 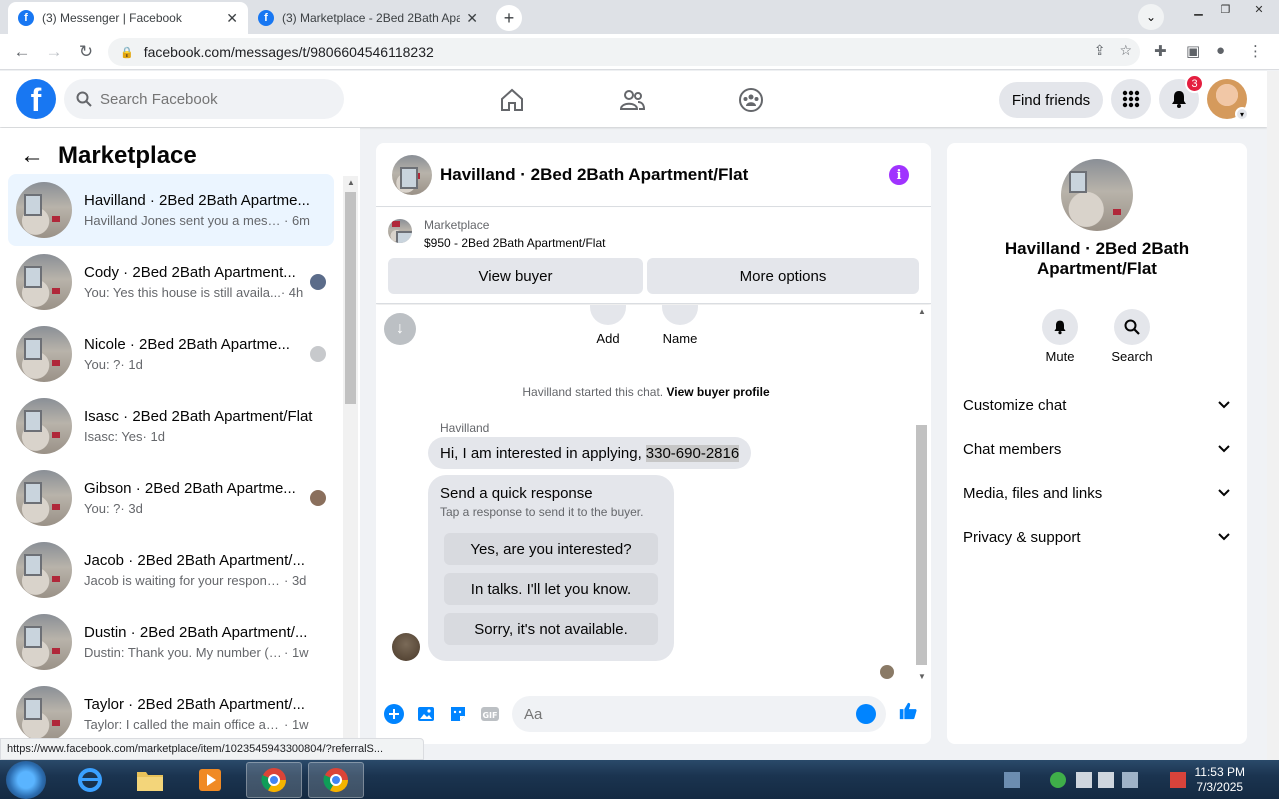 What do you see at coordinates (1225, 9) in the screenshot?
I see `restore-icon: ❐` at bounding box center [1225, 9].